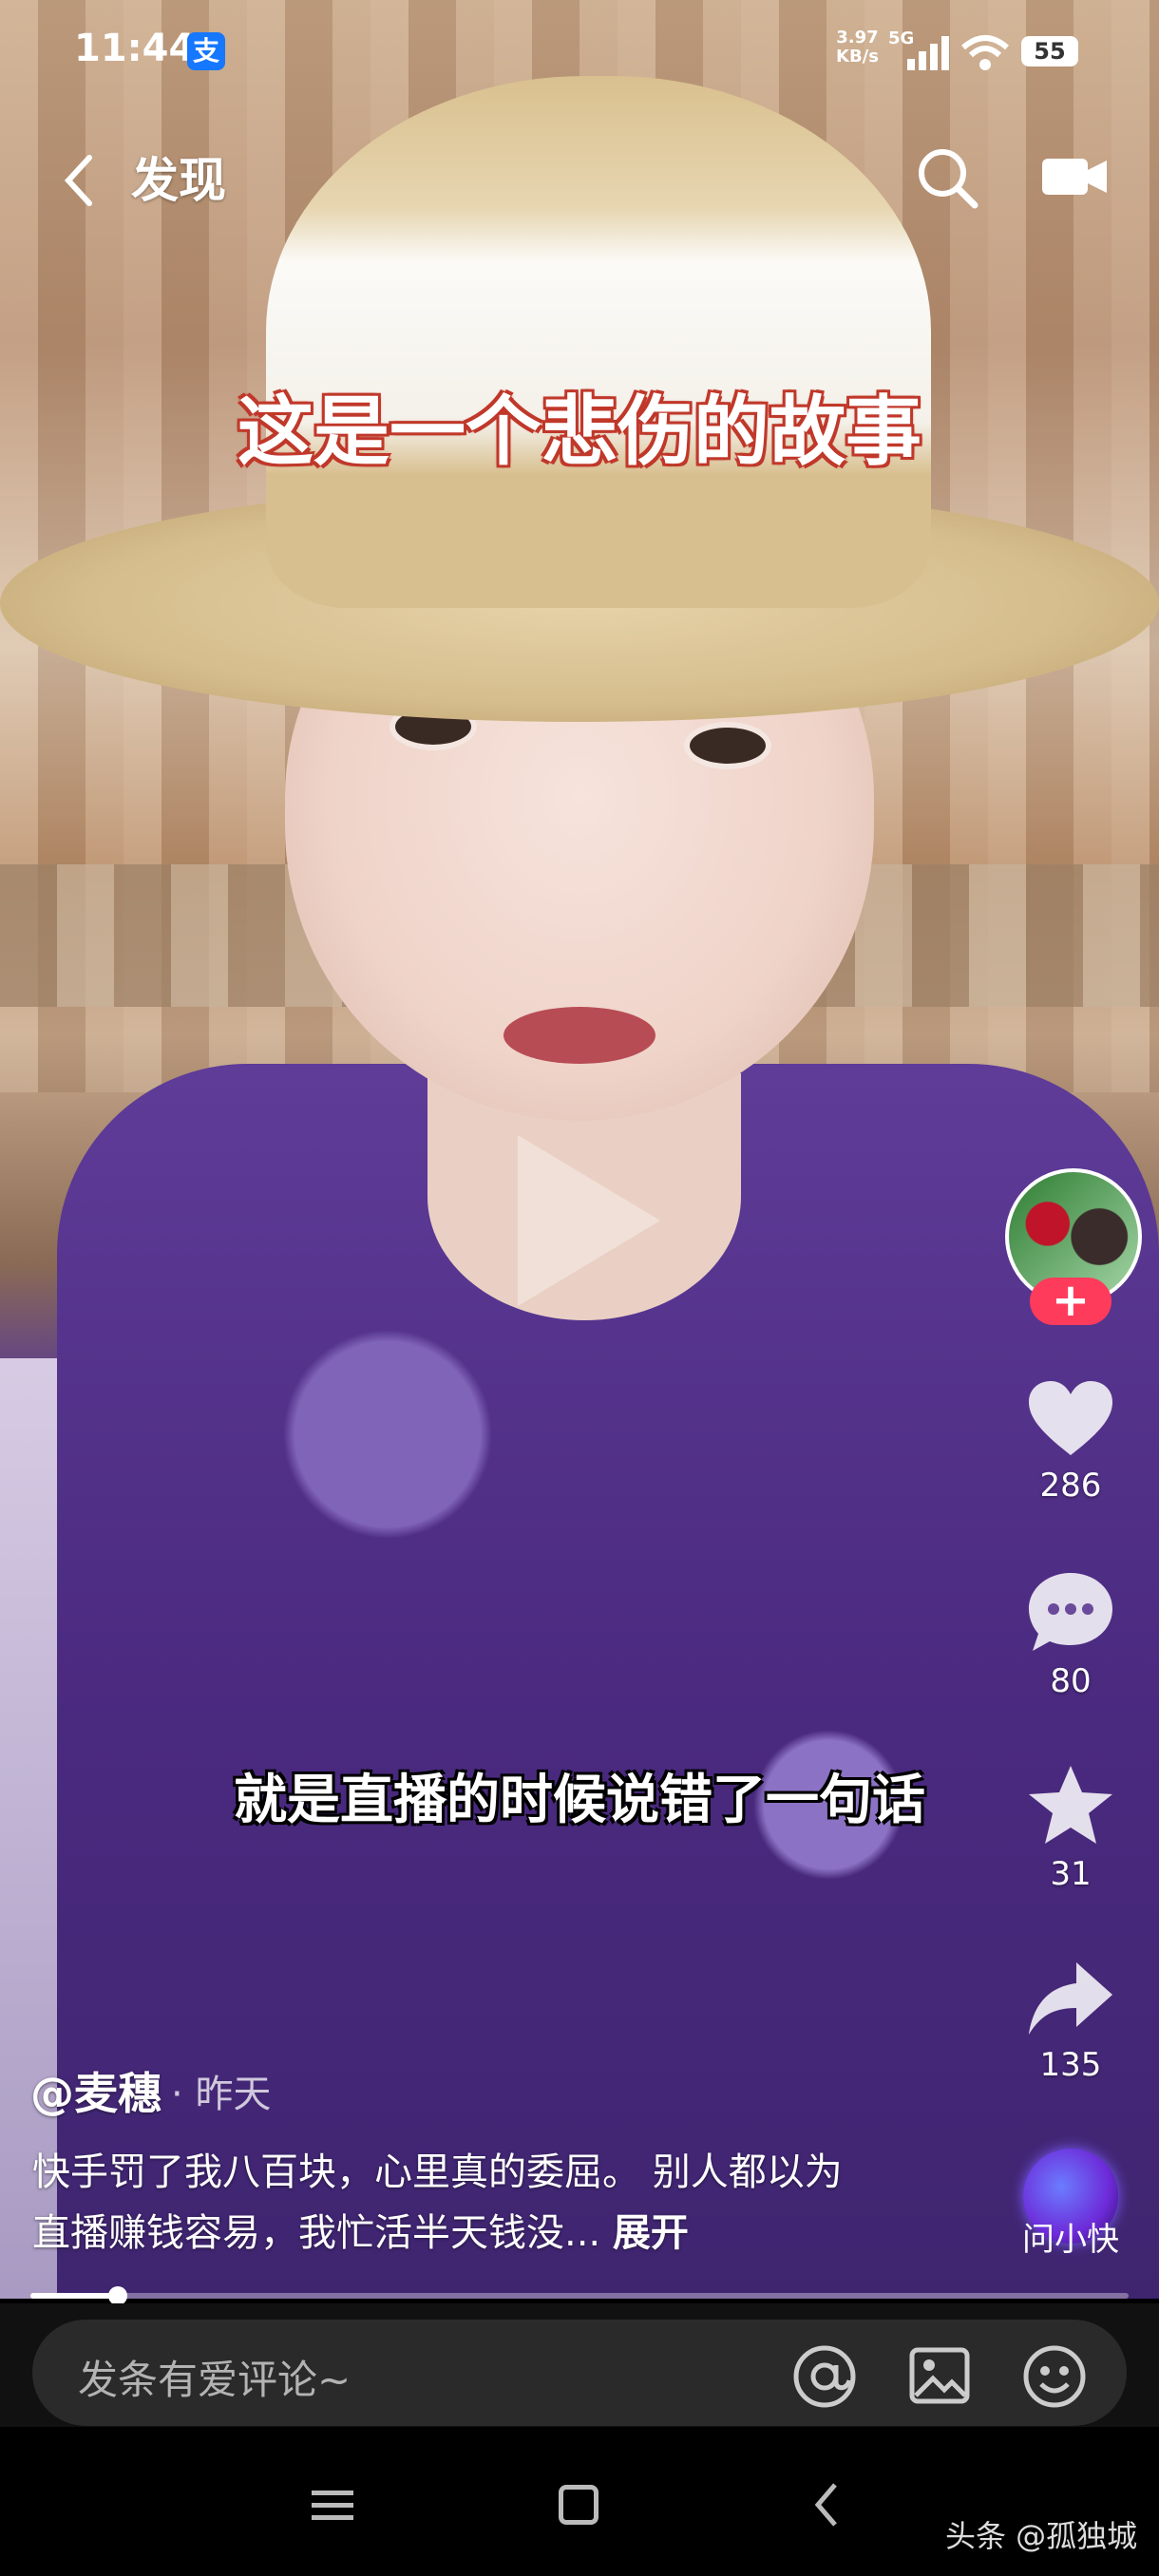 Image resolution: width=1159 pixels, height=2576 pixels. Describe the element at coordinates (578, 2505) in the screenshot. I see `home-icon` at that location.